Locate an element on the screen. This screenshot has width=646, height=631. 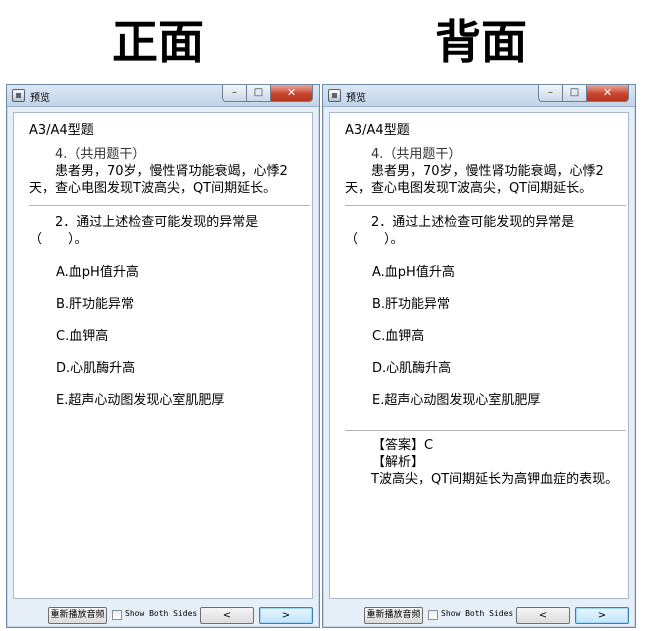
answer-line: 【答案】C is located at coordinates (403, 445).